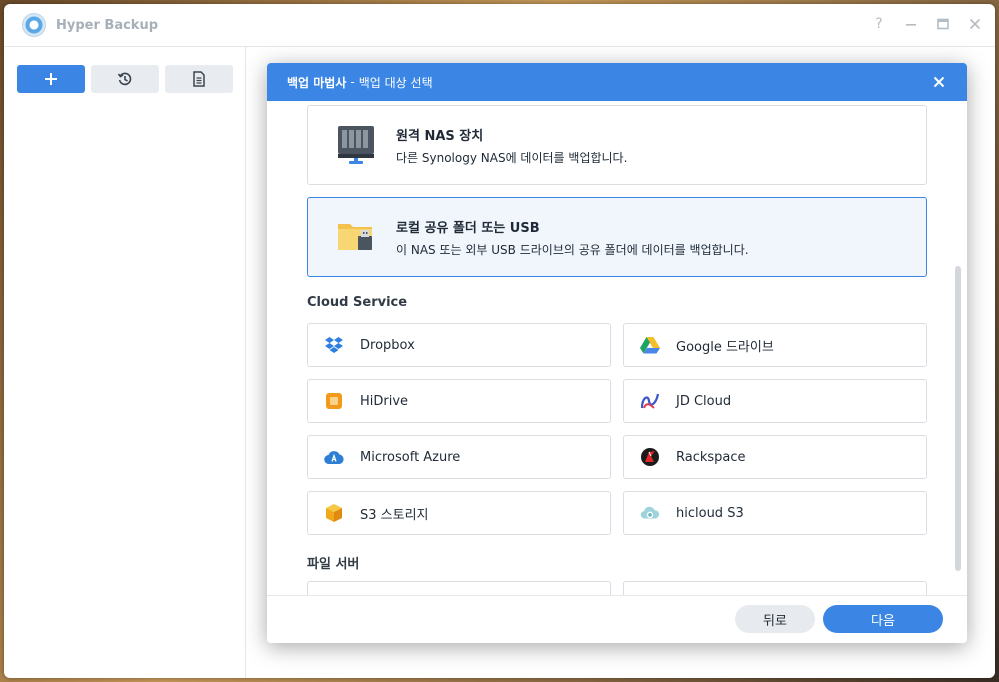 The image size is (999, 682). I want to click on google-drive-icon, so click(650, 345).